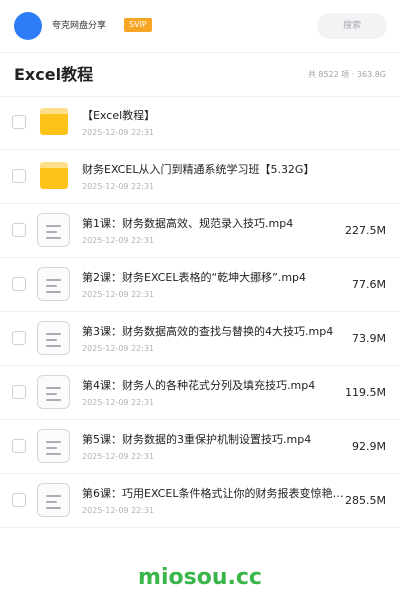 This screenshot has width=400, height=600. I want to click on file-size: 285.5M, so click(365, 500).